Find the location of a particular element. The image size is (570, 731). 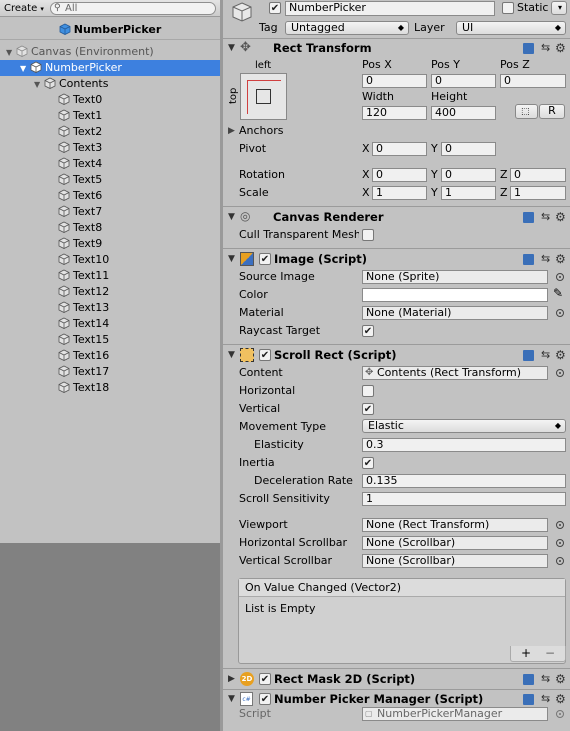

static-dropdown: ▾ is located at coordinates (559, 8).